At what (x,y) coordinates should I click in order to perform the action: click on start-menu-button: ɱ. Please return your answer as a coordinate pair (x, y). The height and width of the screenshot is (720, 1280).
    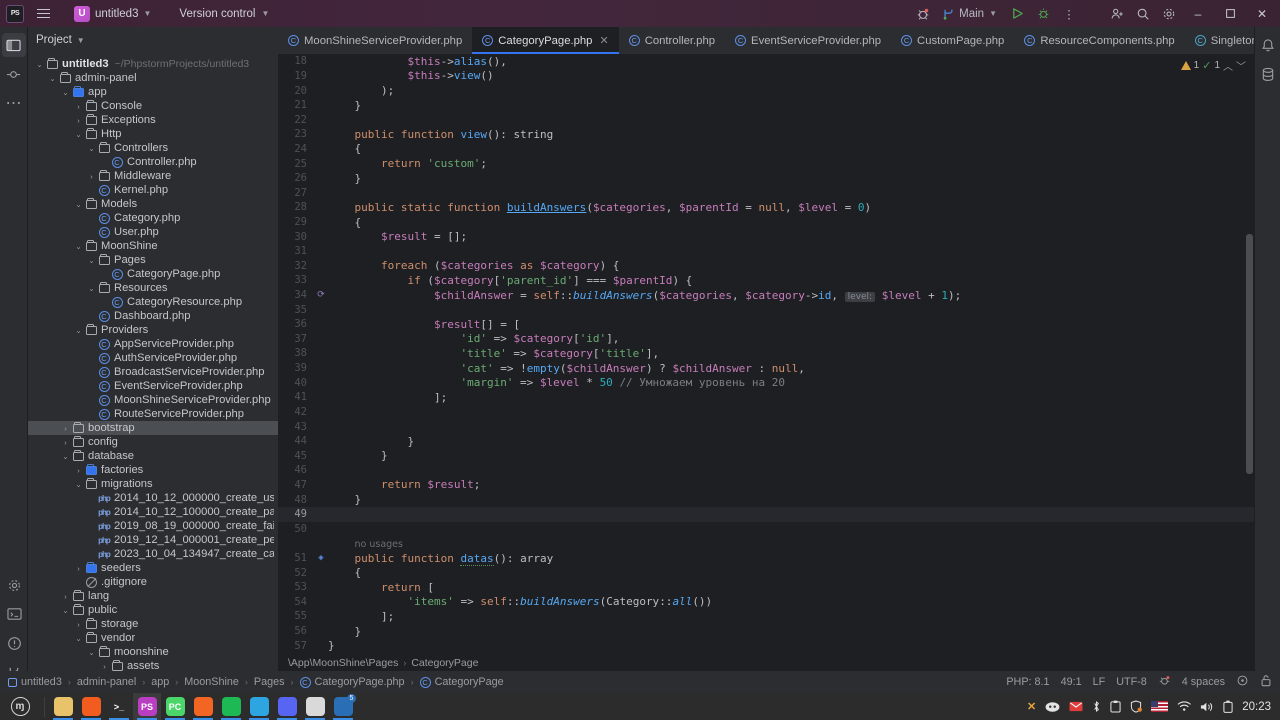
    Looking at the image, I should click on (20, 706).